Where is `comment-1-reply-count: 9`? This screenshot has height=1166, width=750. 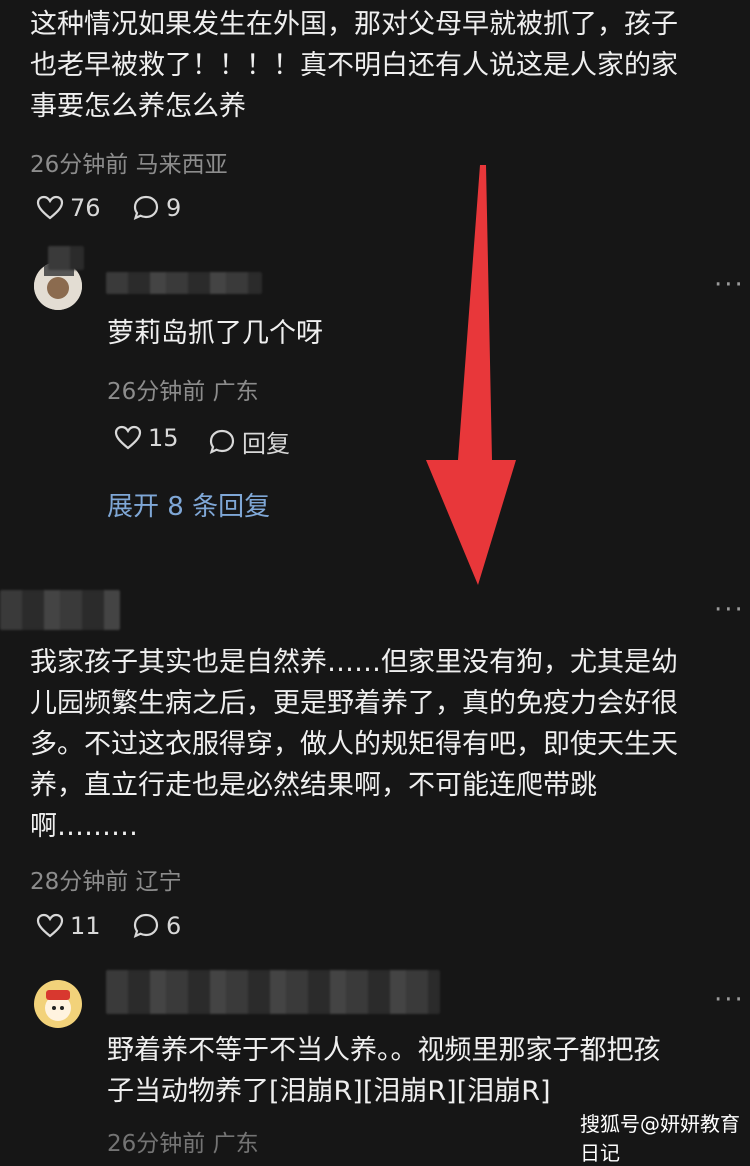
comment-1-reply-count: 9 is located at coordinates (174, 208).